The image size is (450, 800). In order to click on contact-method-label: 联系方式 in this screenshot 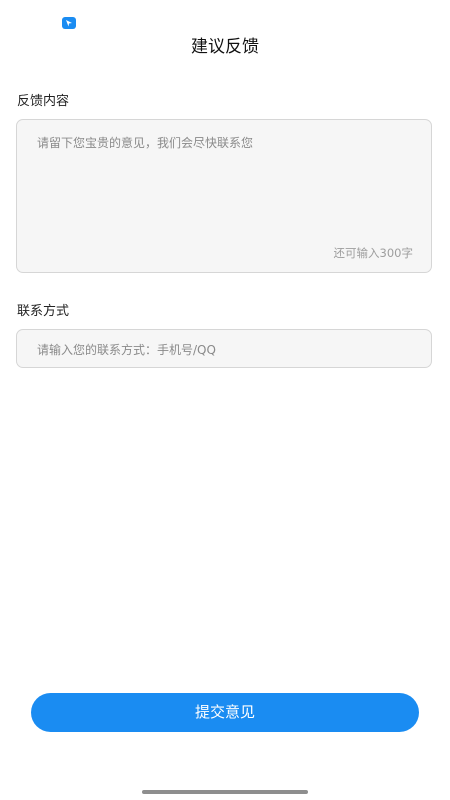, I will do `click(43, 311)`.